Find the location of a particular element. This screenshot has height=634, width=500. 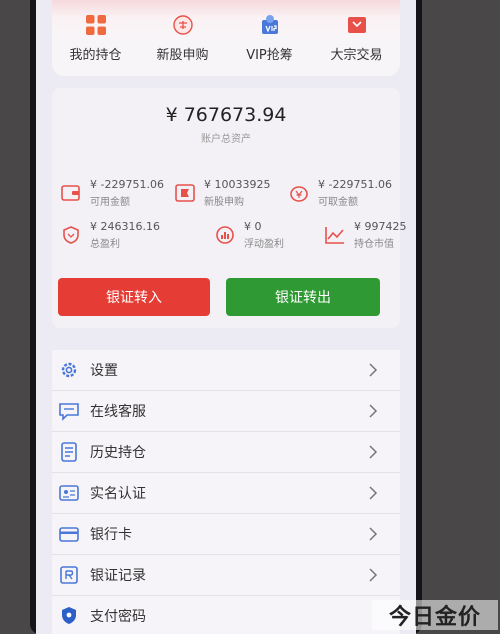

stat-value: ¥ 246316.16 is located at coordinates (125, 226).